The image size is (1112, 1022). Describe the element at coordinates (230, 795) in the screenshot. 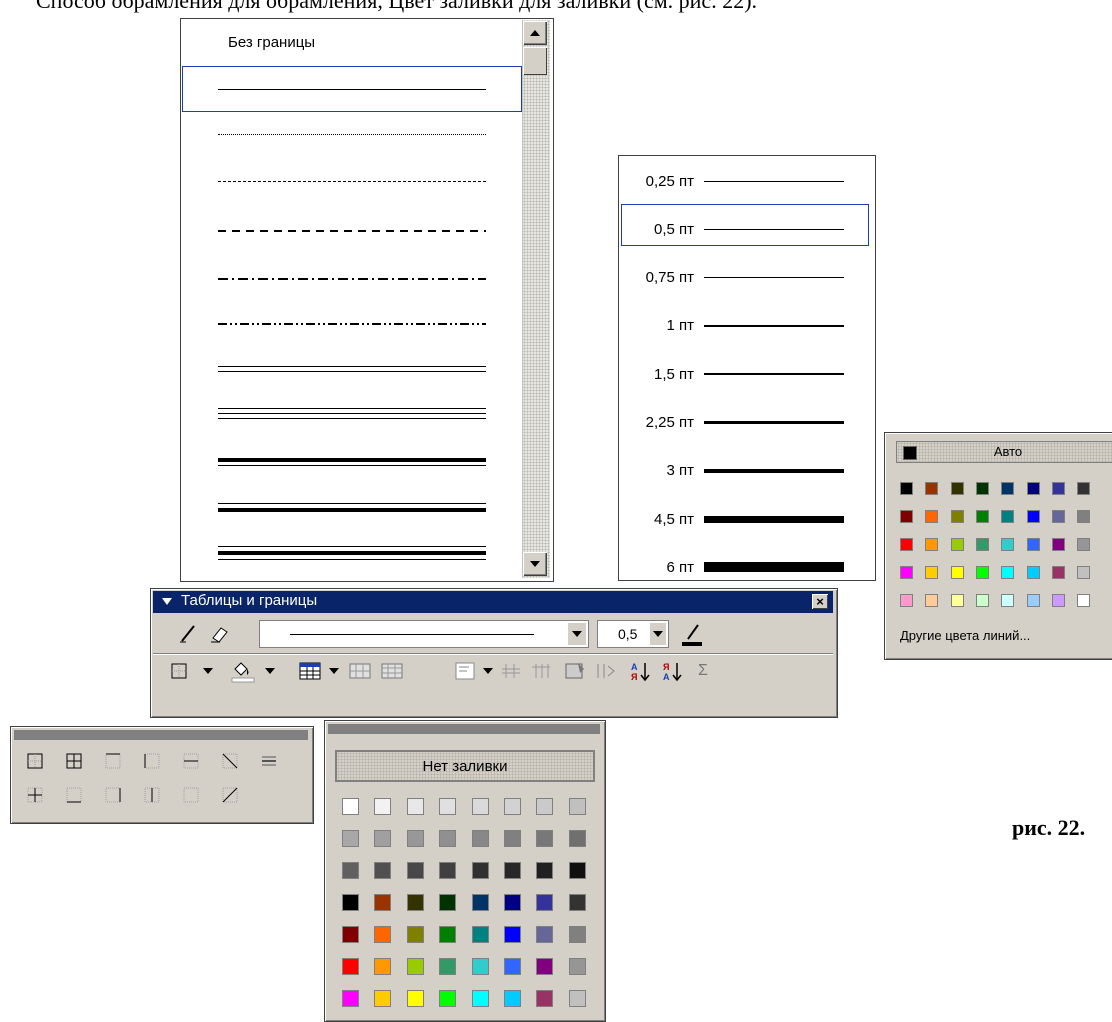

I see `diagonal-up-border-icon` at that location.